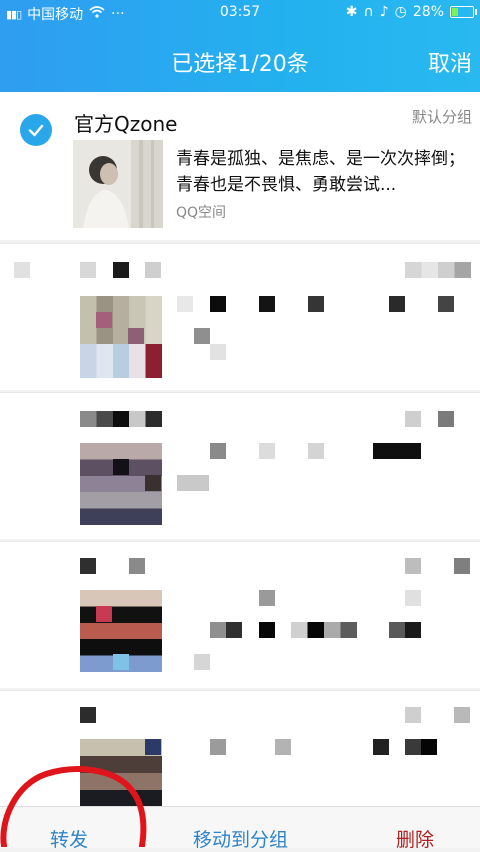 Image resolution: width=480 pixels, height=852 pixels. Describe the element at coordinates (240, 64) in the screenshot. I see `page-title: 已选择1/20条` at that location.